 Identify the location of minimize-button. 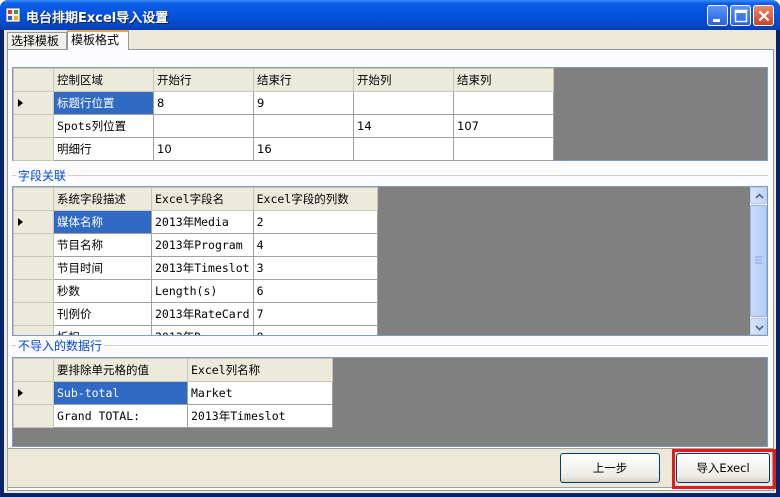
(717, 15).